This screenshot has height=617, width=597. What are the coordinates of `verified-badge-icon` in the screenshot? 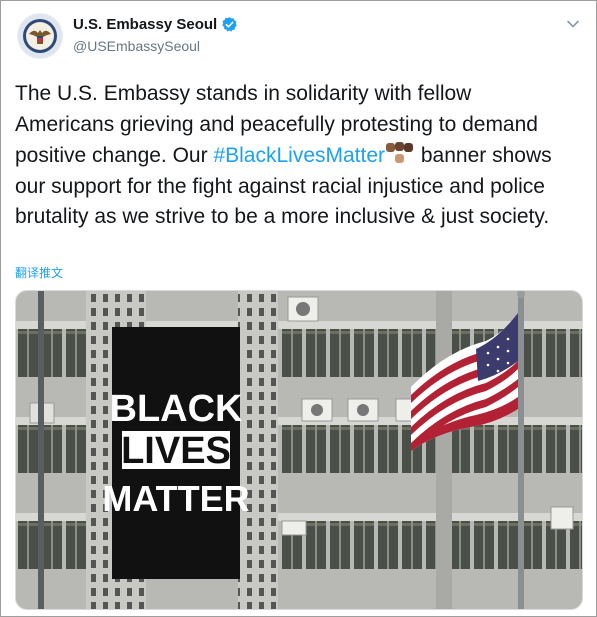 It's located at (229, 24).